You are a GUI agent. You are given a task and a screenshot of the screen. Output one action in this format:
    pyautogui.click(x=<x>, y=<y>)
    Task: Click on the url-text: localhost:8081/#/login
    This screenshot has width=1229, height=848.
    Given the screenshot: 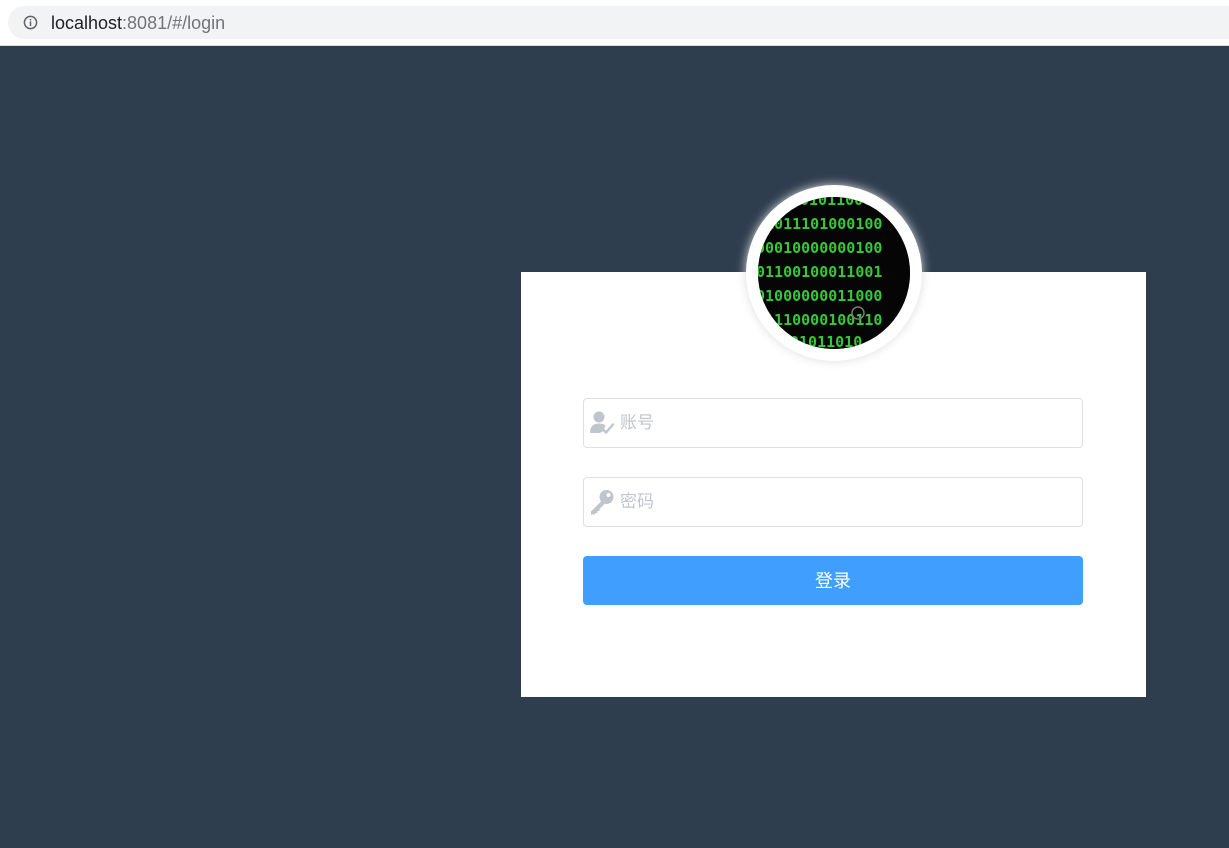 What is the action you would take?
    pyautogui.click(x=138, y=23)
    